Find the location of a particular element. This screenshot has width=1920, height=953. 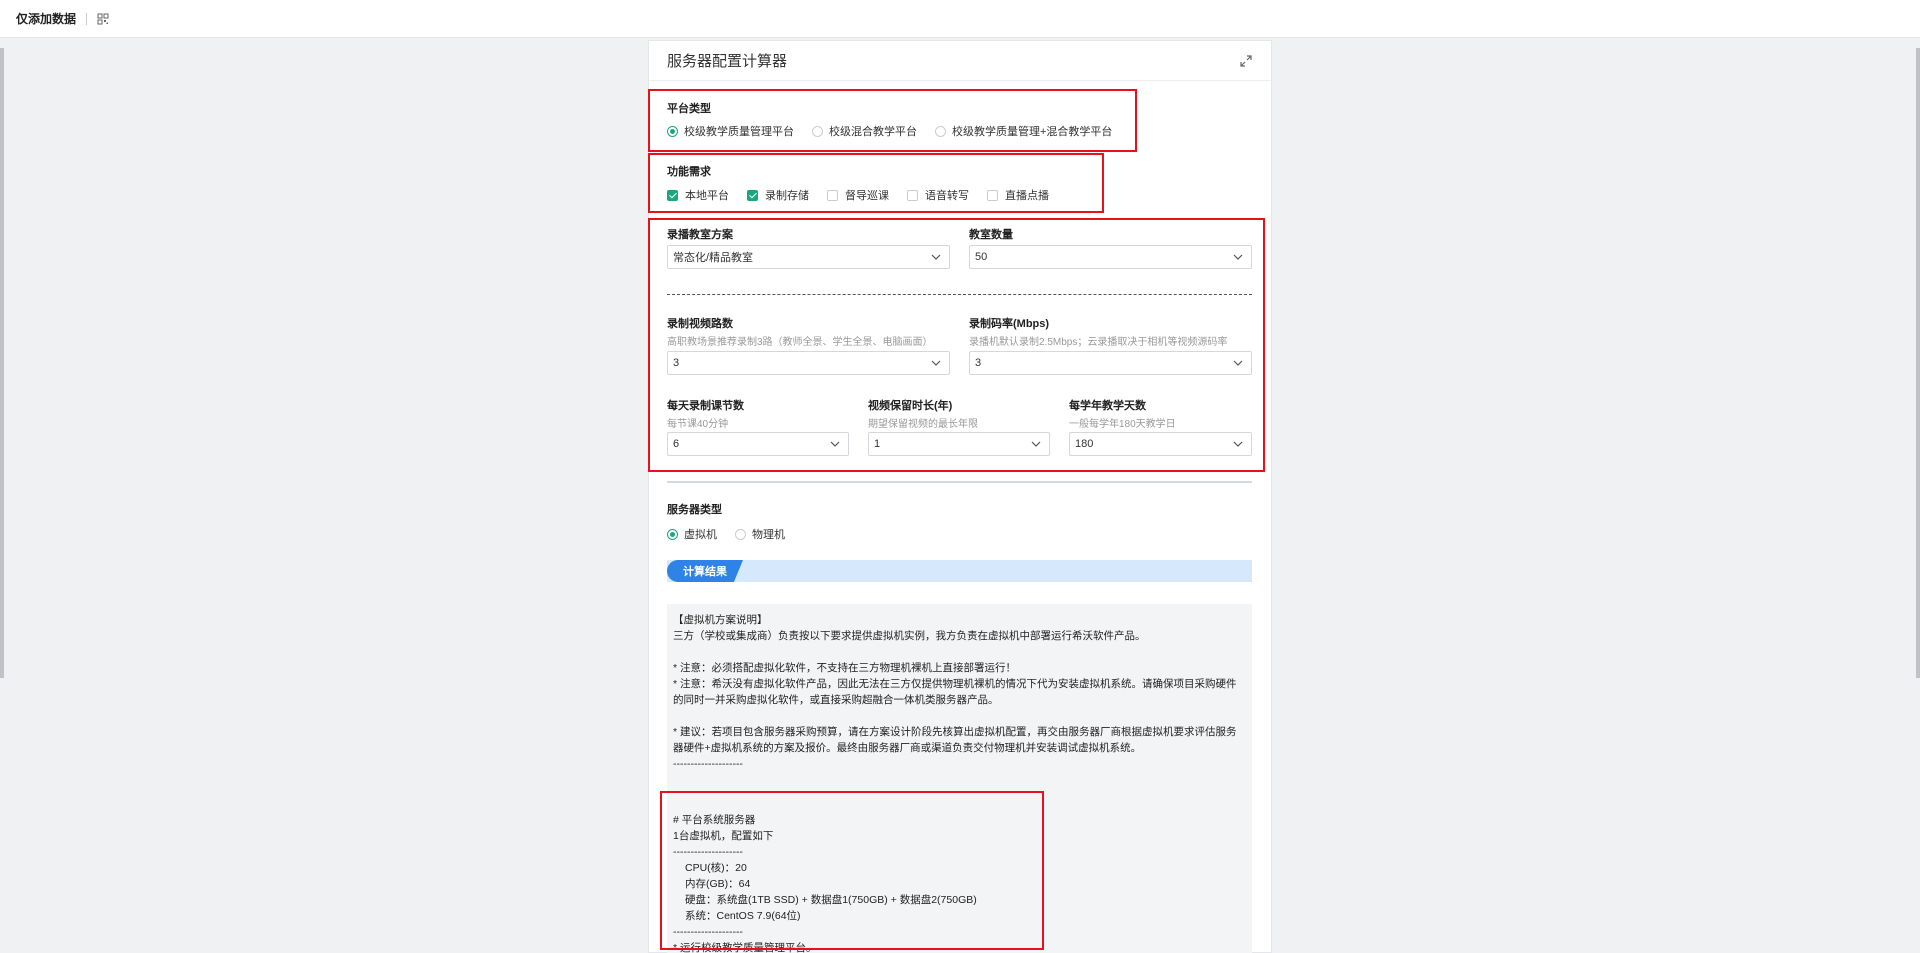

panel-title: 服务器配置计算器 is located at coordinates (727, 61).